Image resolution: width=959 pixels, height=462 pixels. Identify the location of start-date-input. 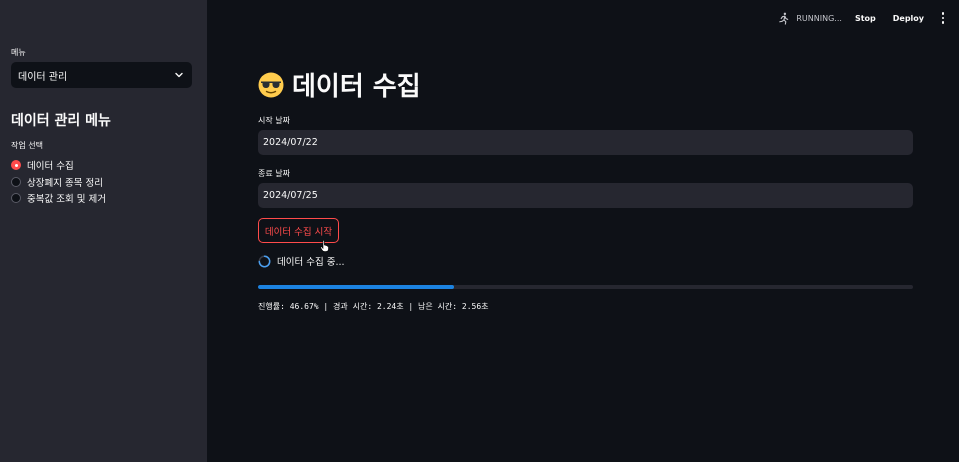
(585, 142).